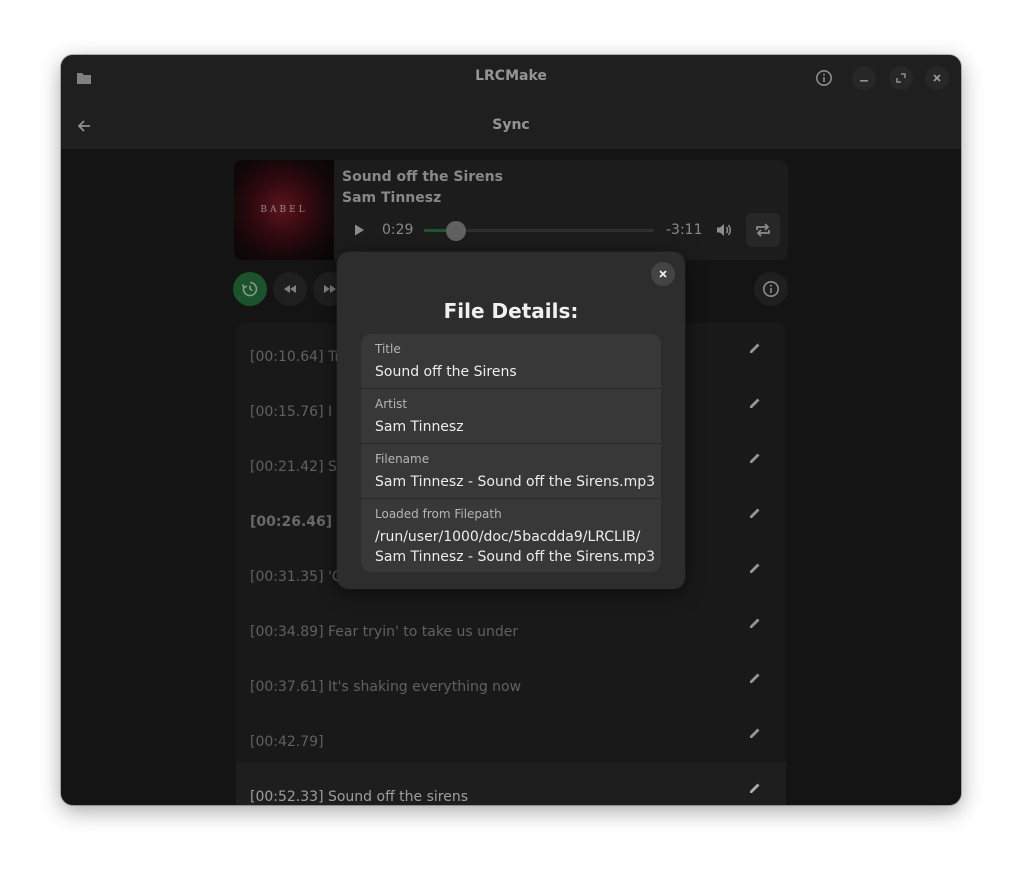 The image size is (1022, 872). What do you see at coordinates (511, 361) in the screenshot?
I see `detail-row-title: Title Sound off the Sirens` at bounding box center [511, 361].